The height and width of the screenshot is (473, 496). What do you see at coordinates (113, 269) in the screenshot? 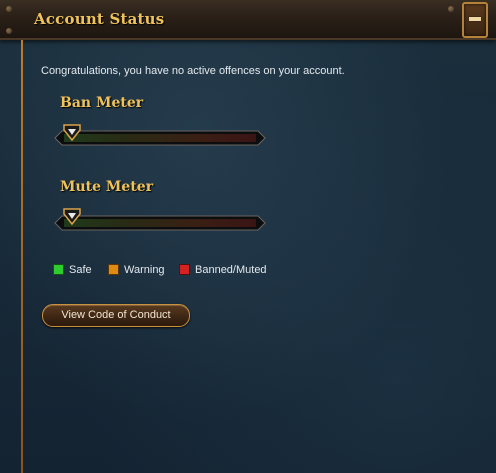
I see `warning-swatch` at bounding box center [113, 269].